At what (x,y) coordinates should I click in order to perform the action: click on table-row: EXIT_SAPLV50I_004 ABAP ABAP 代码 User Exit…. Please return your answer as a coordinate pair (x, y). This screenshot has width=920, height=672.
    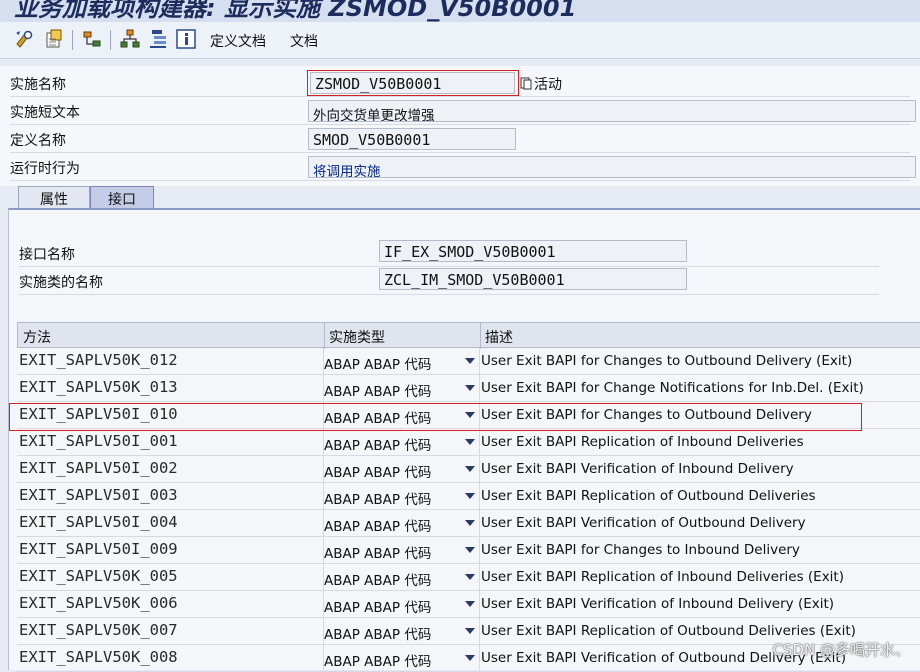
    Looking at the image, I should click on (468, 523).